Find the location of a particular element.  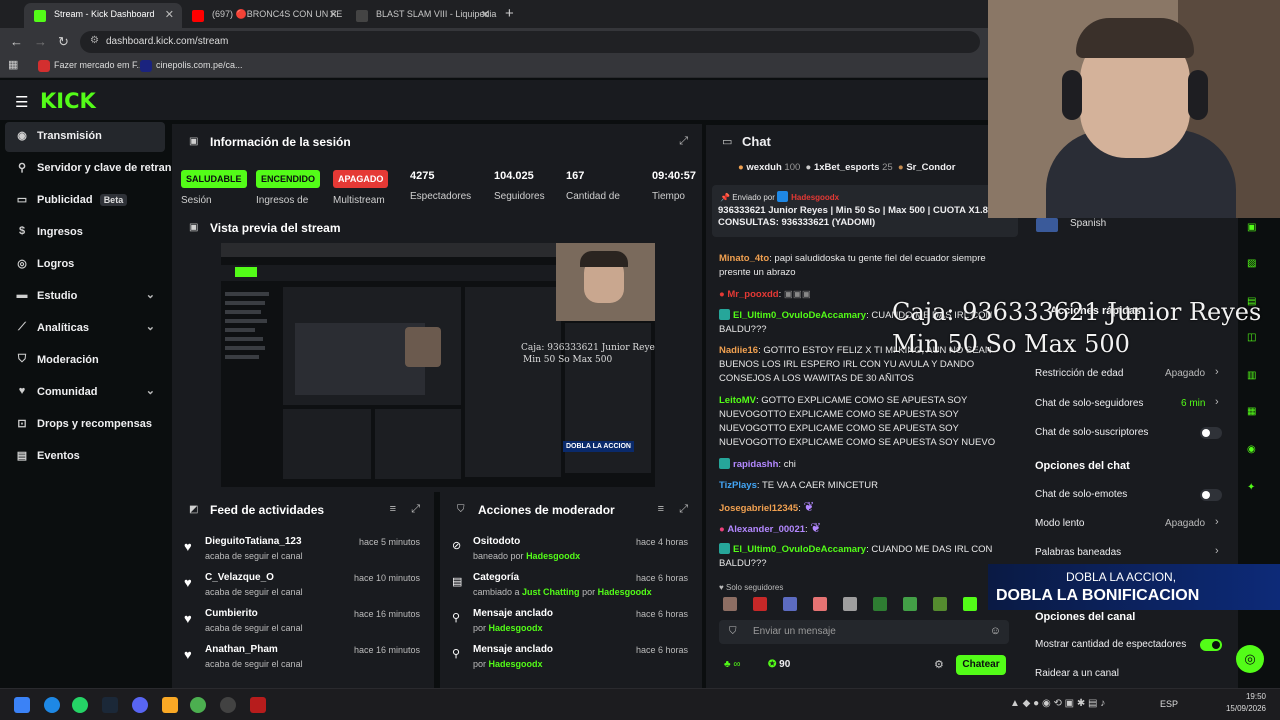

sidebar-item-logros: ◎ Logros is located at coordinates (85, 265).